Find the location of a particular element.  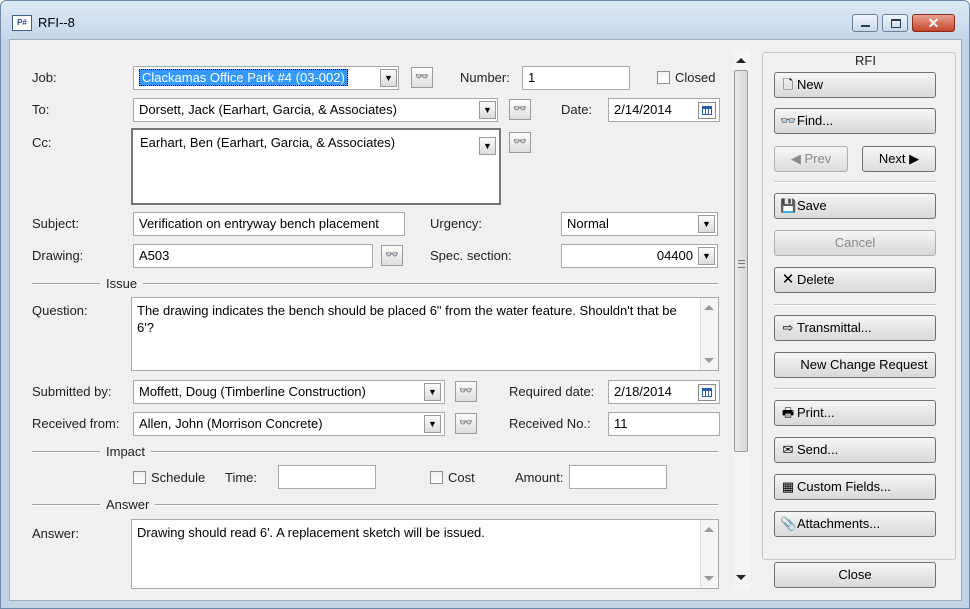

cancel-button: Cancel is located at coordinates (855, 243).